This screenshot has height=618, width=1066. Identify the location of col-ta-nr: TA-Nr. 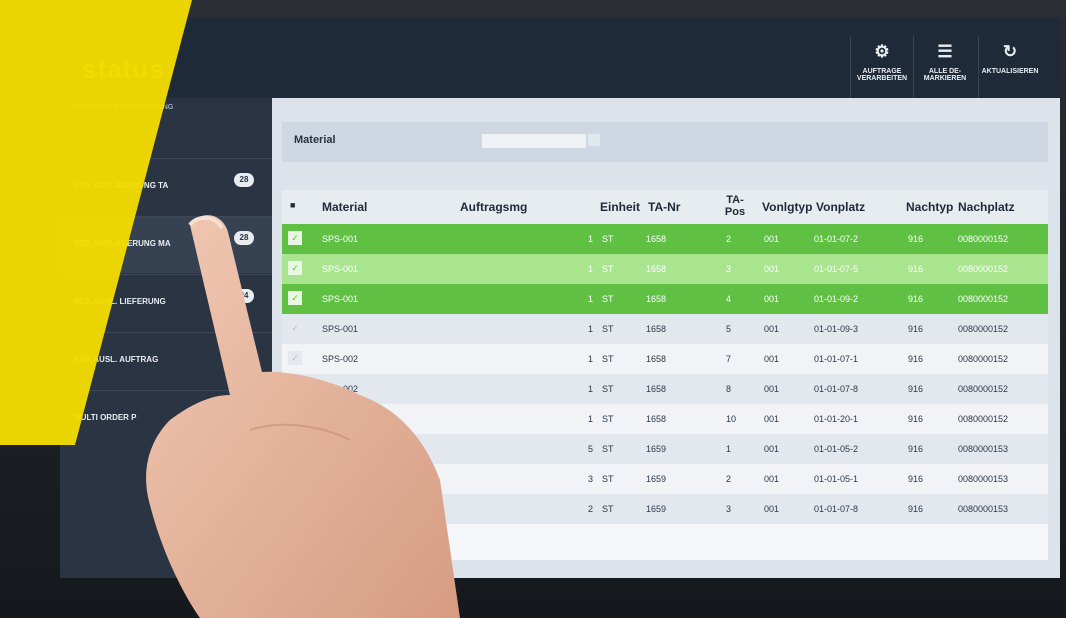
(664, 207).